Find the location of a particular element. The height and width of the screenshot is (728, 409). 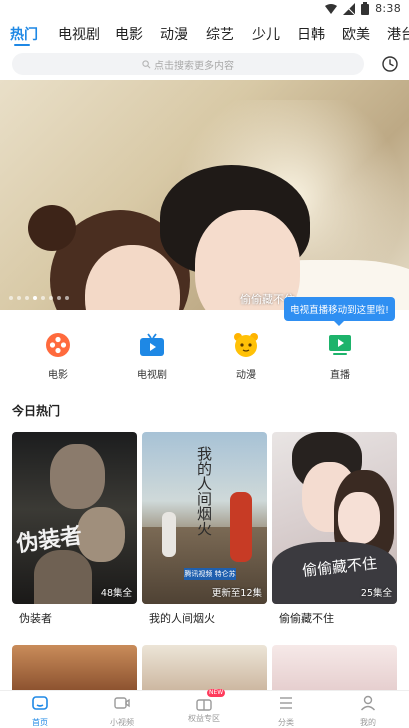

tab-movie: 电影 is located at coordinates (129, 34).